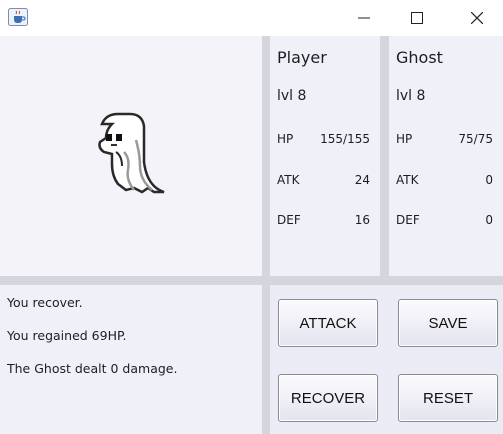 This screenshot has height=434, width=503. I want to click on player-name: Player, so click(302, 57).